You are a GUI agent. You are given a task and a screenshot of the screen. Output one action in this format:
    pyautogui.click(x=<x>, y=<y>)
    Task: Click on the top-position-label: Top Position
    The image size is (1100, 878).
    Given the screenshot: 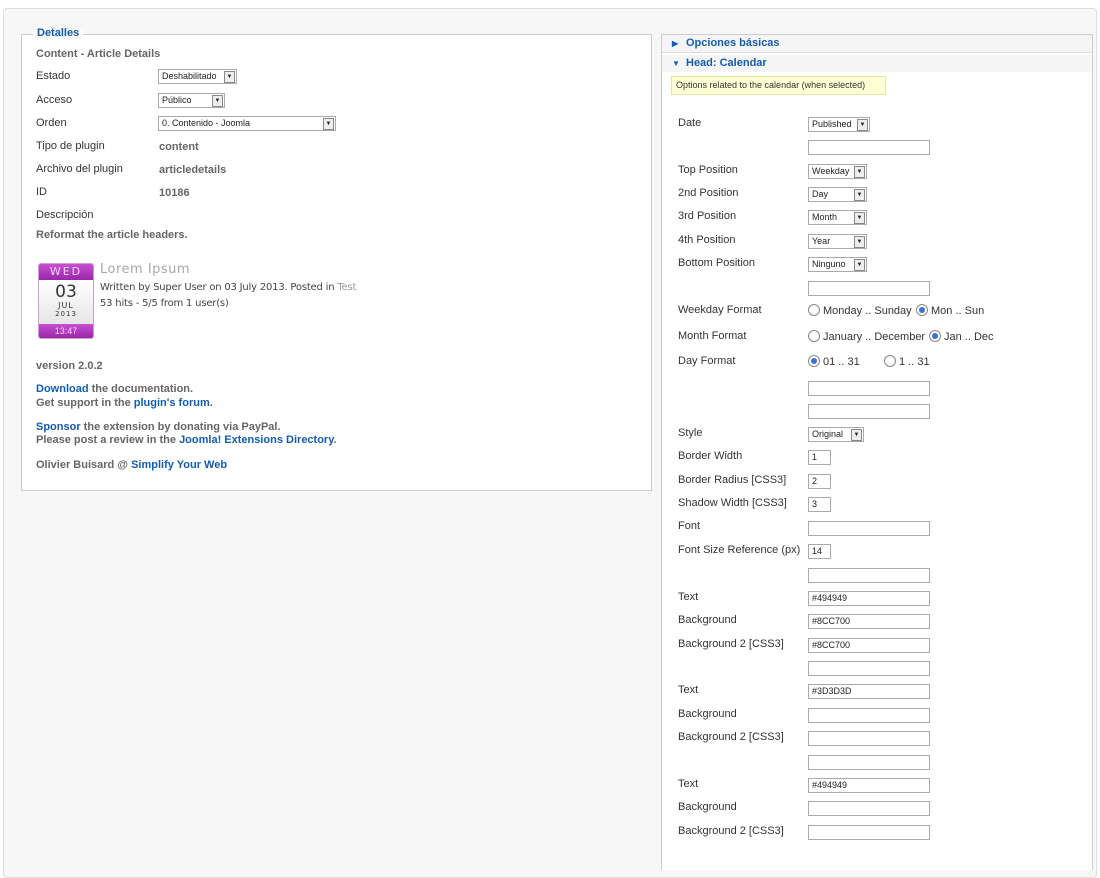 What is the action you would take?
    pyautogui.click(x=708, y=170)
    